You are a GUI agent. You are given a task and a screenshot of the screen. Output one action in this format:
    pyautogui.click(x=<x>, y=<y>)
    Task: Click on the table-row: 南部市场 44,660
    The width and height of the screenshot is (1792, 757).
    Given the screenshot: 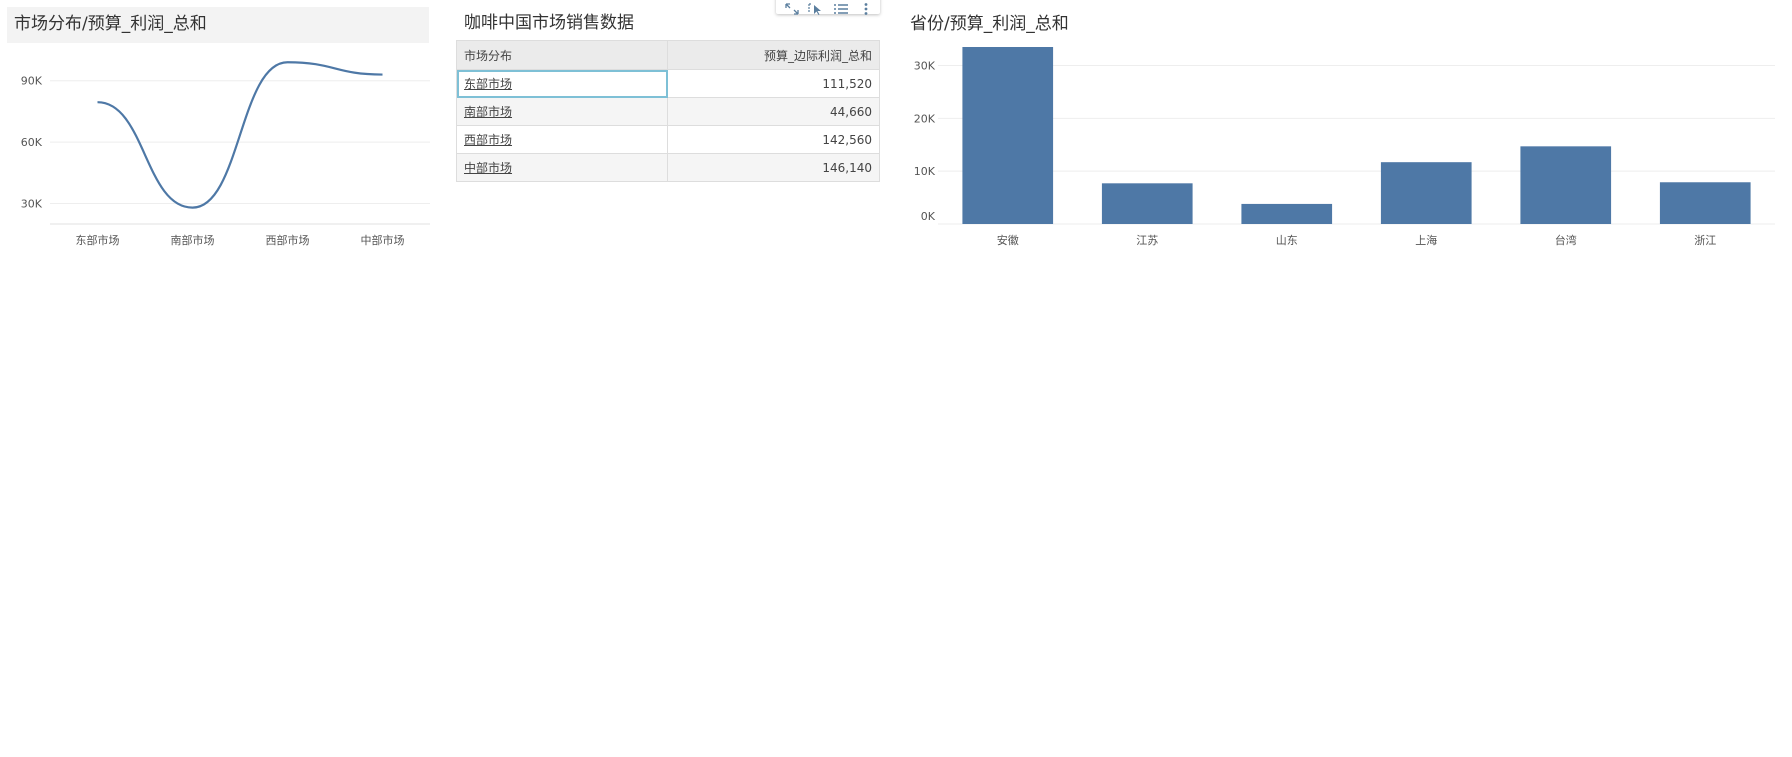 What is the action you would take?
    pyautogui.click(x=668, y=111)
    